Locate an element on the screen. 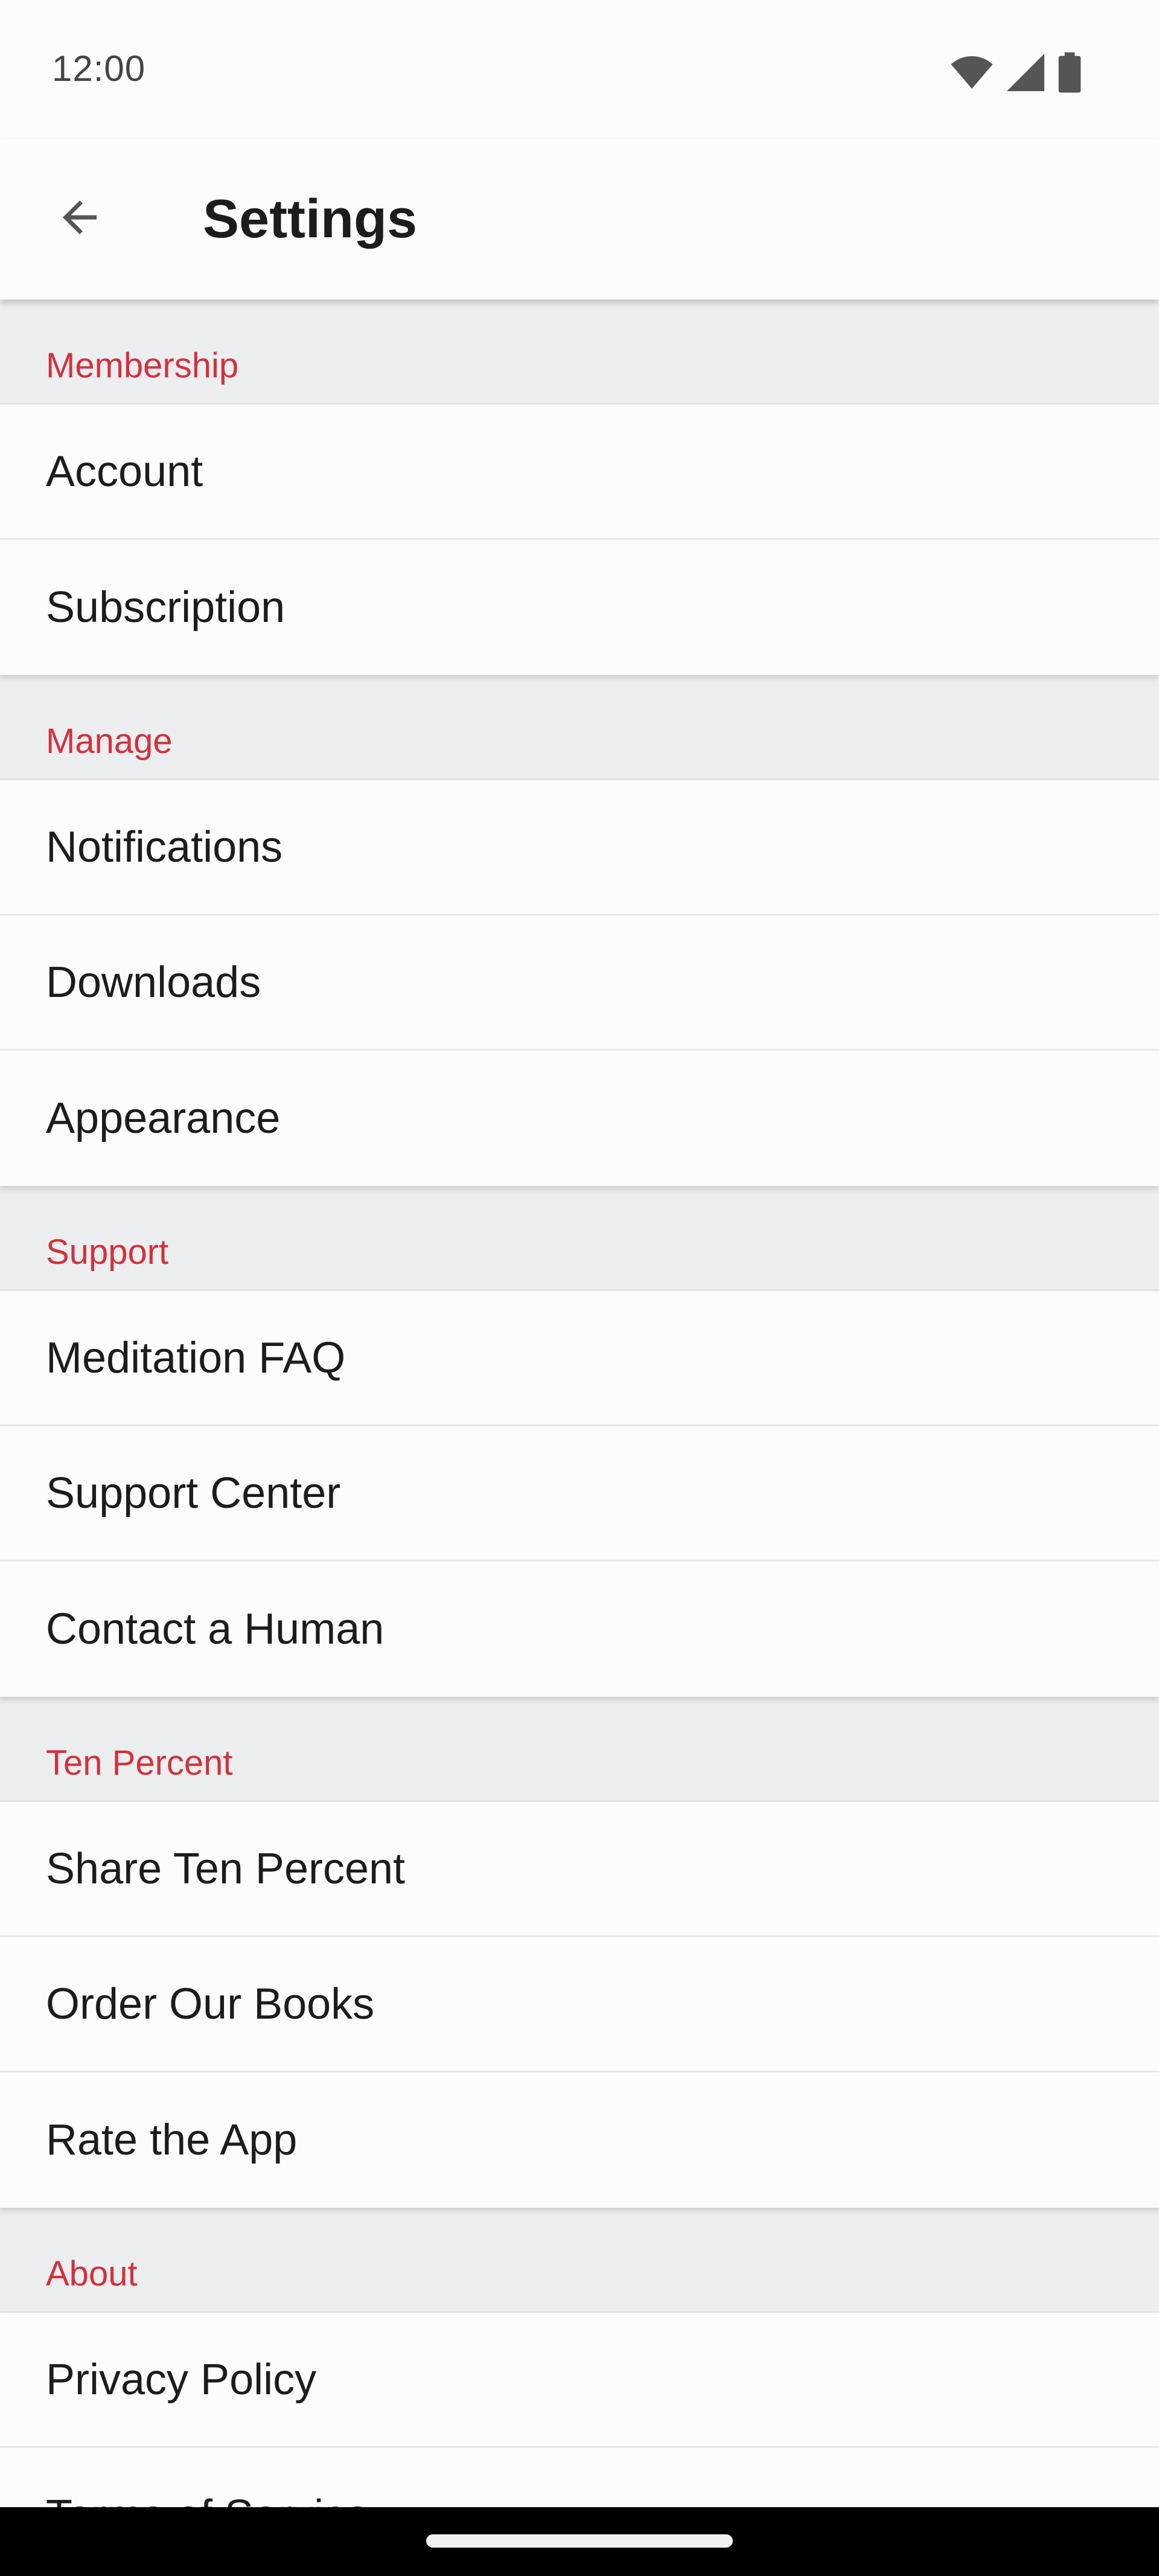  settings-item-label: Subscription is located at coordinates (166, 607).